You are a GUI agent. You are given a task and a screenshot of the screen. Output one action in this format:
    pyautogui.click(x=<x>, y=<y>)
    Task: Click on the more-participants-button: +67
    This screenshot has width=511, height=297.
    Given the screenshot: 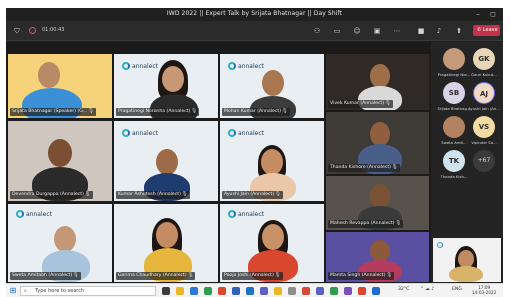 What is the action you would take?
    pyautogui.click(x=484, y=161)
    